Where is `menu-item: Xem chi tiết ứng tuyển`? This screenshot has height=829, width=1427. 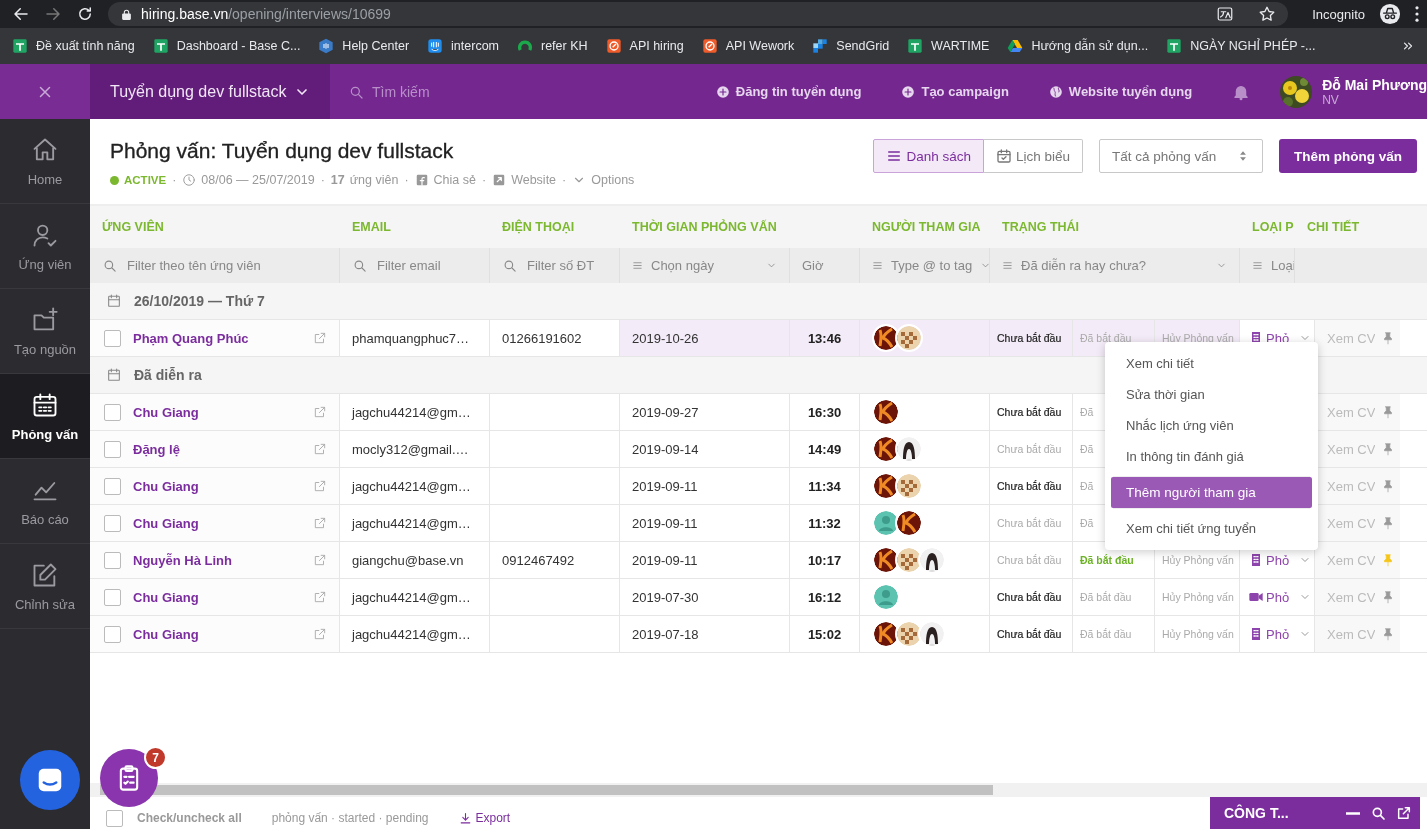
menu-item: Xem chi tiết ứng tuyển is located at coordinates (1211, 528).